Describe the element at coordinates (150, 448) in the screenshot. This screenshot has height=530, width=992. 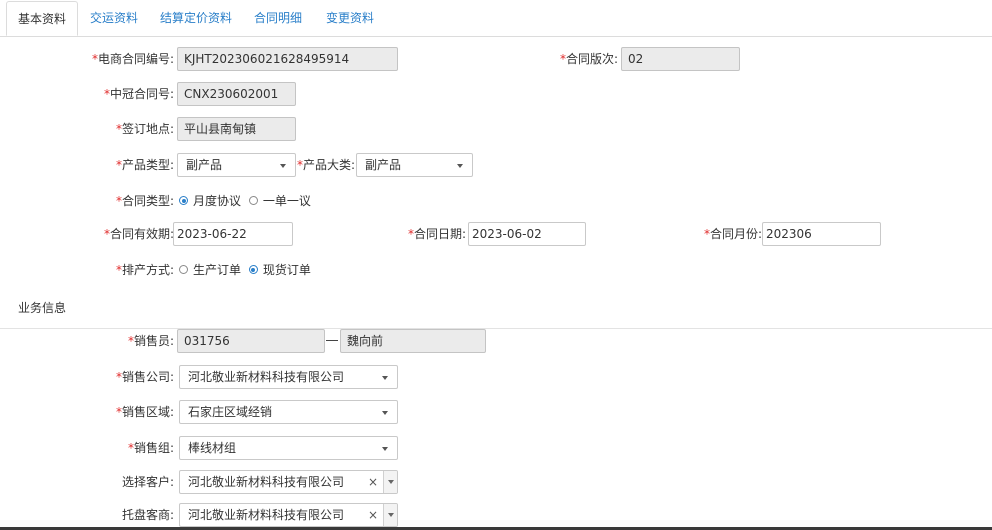
I see `sales-group-label: *销售组:` at that location.